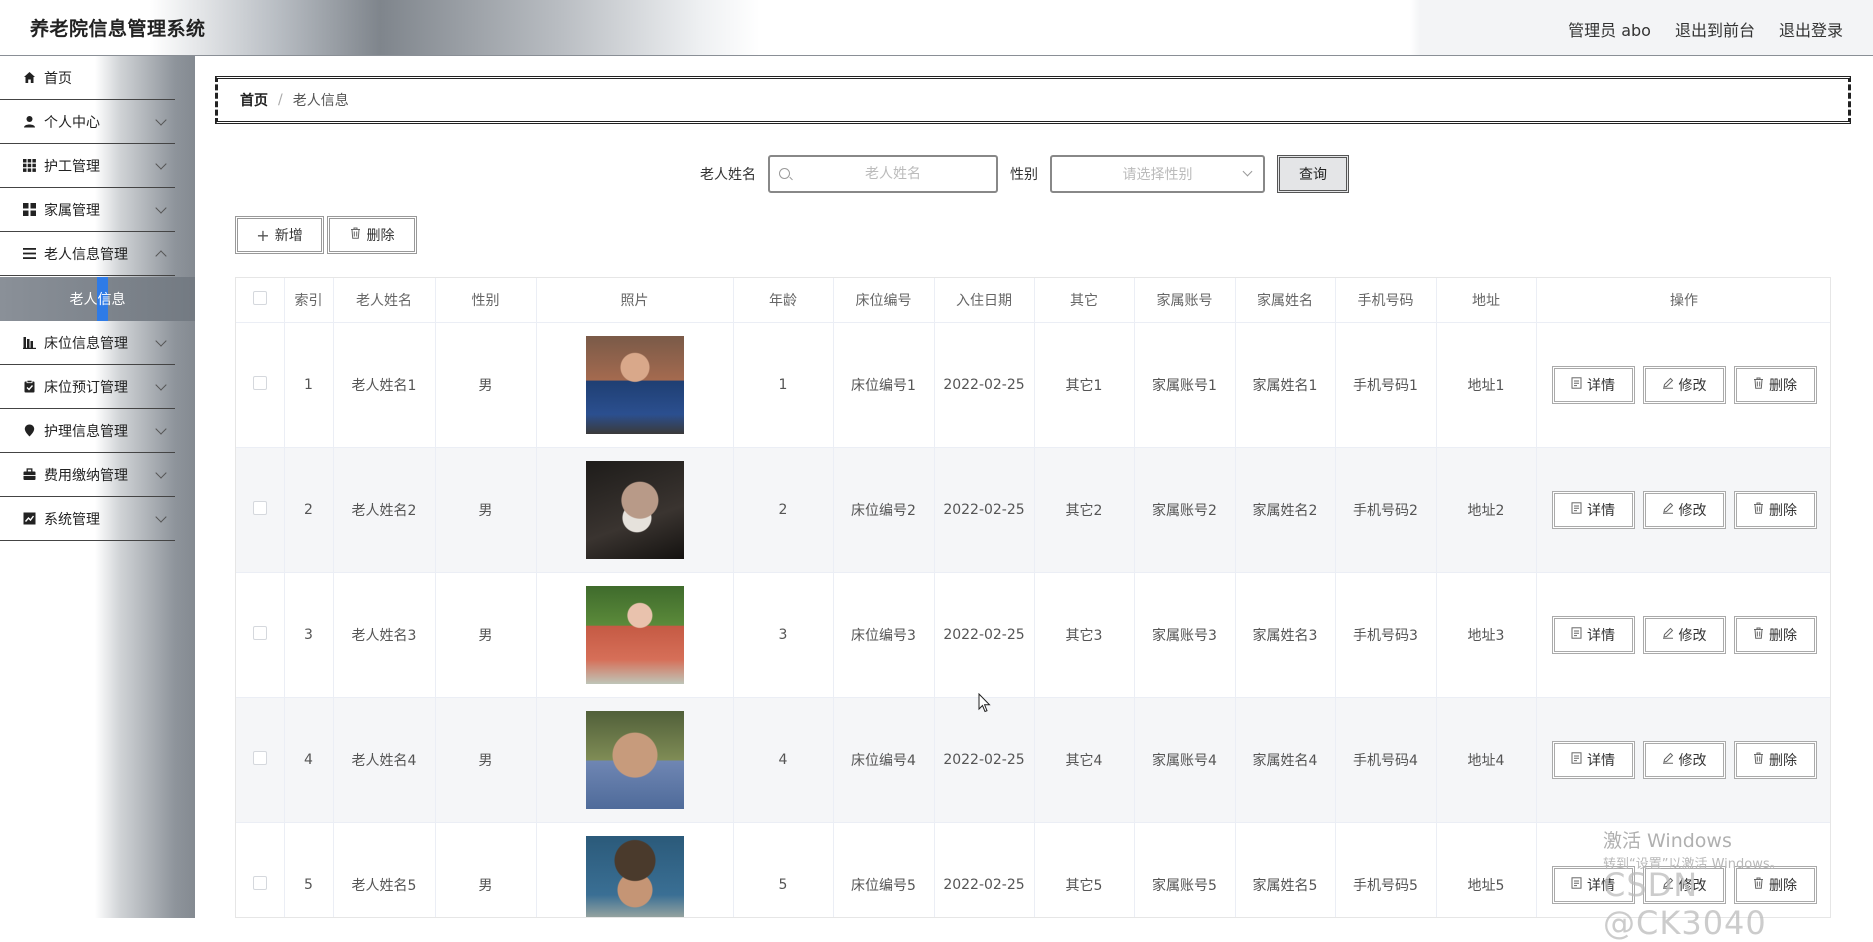  What do you see at coordinates (372, 235) in the screenshot?
I see `batch-delete-button: 删除` at bounding box center [372, 235].